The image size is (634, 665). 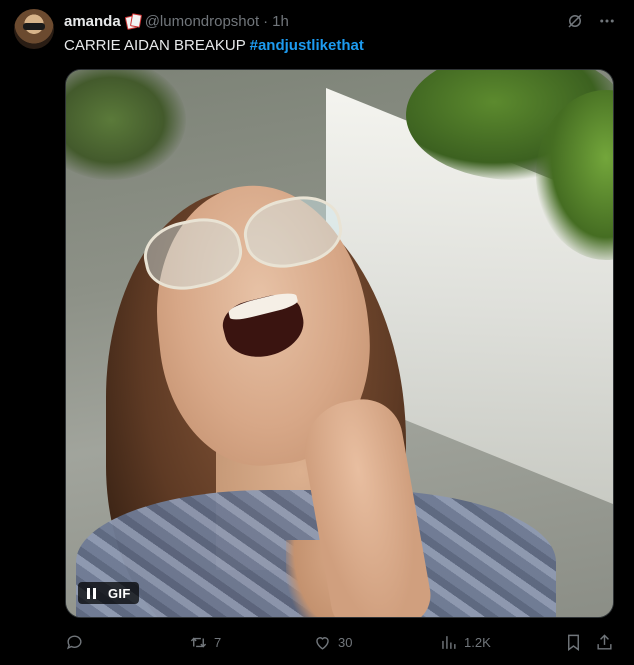 I want to click on grok-icon, so click(x=575, y=21).